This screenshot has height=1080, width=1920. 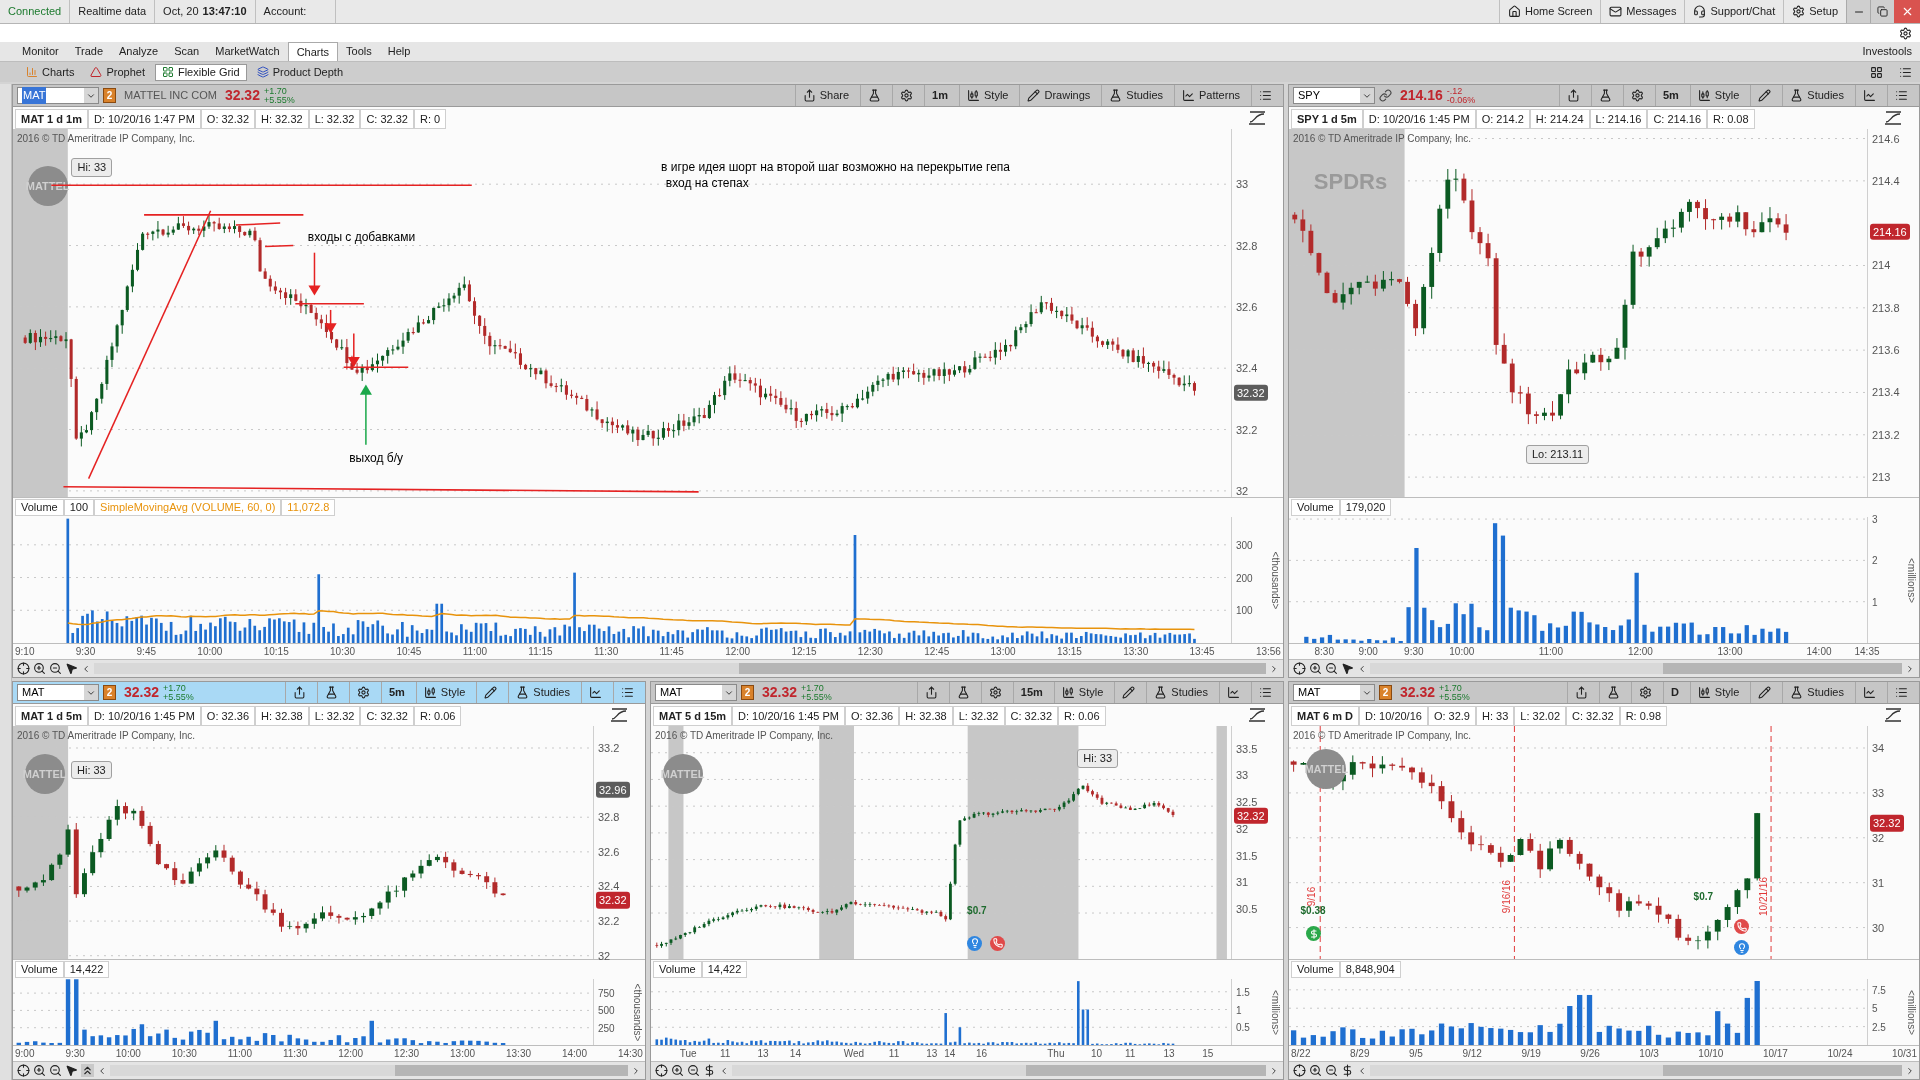 I want to click on sub-tab: Prophet, so click(x=117, y=72).